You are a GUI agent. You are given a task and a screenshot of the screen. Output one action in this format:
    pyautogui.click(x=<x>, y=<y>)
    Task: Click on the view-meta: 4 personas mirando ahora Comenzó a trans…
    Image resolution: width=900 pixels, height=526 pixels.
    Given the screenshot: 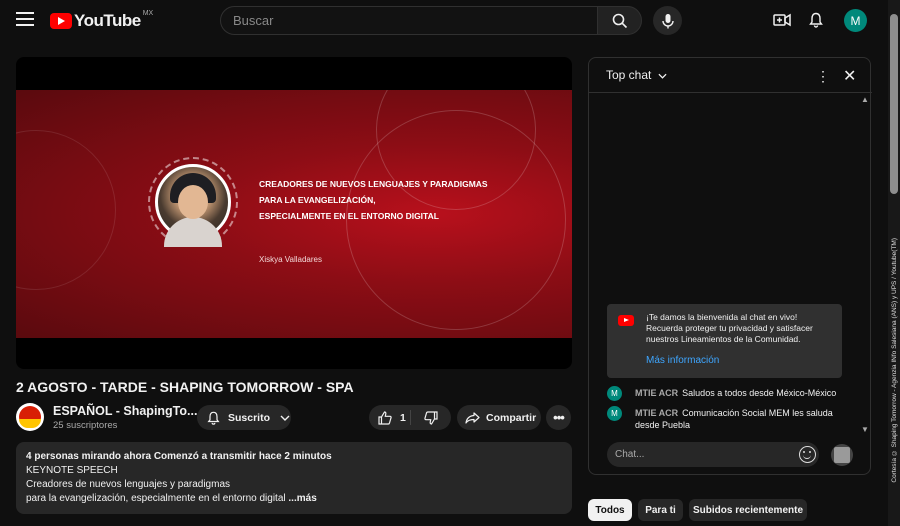 What is the action you would take?
    pyautogui.click(x=179, y=456)
    